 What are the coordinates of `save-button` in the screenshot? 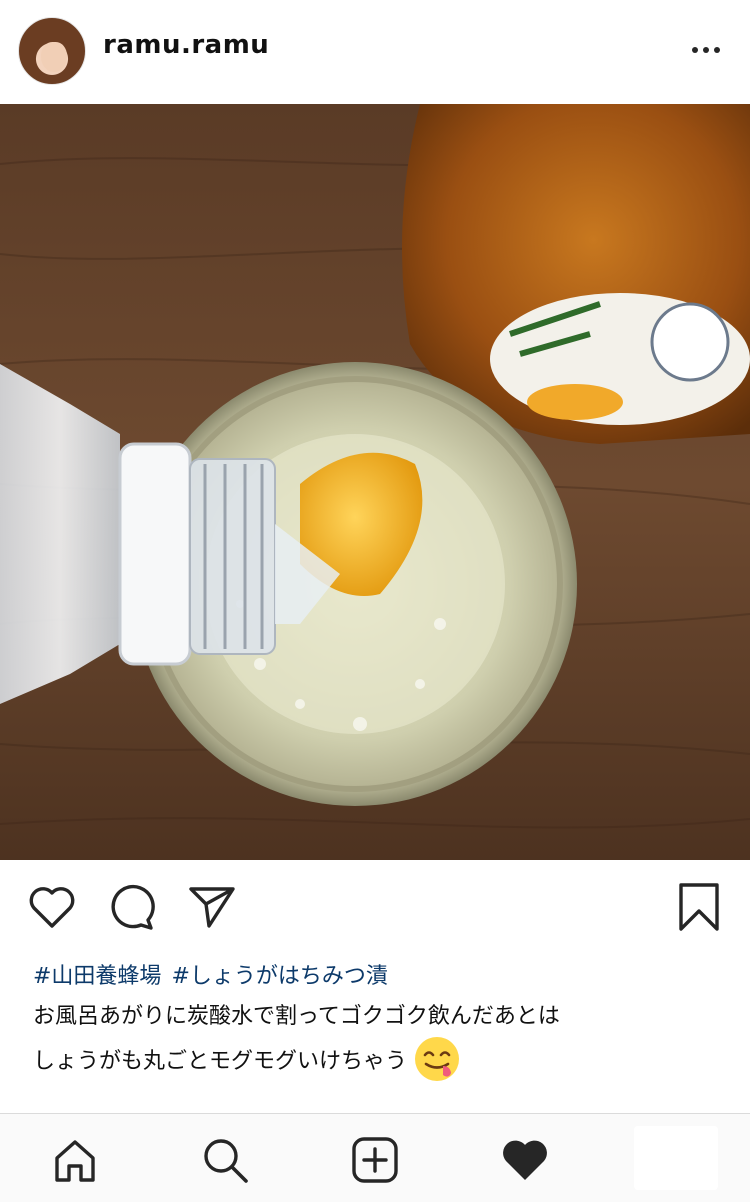 It's located at (699, 907).